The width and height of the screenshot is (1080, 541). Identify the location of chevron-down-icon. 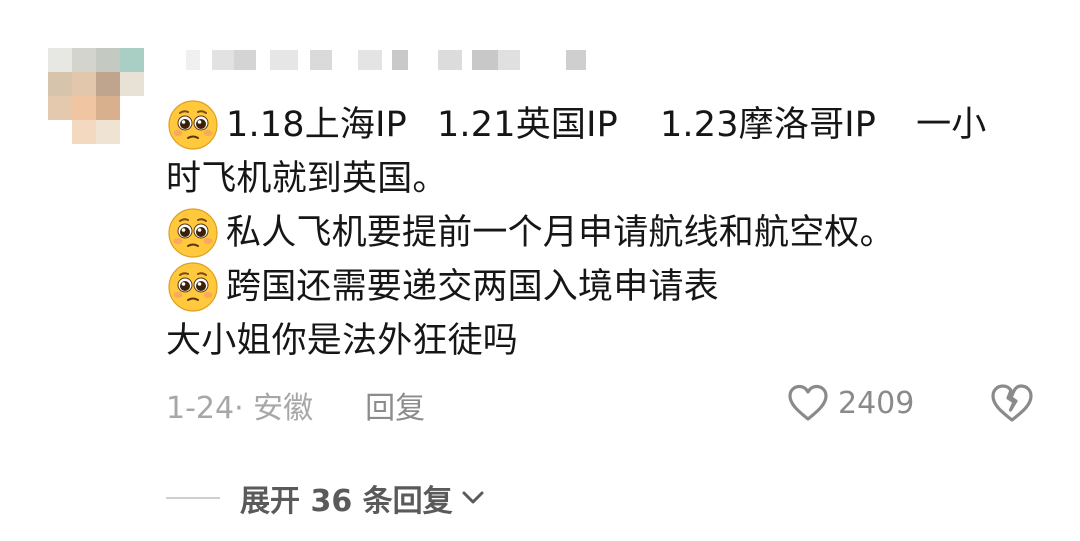
(473, 497).